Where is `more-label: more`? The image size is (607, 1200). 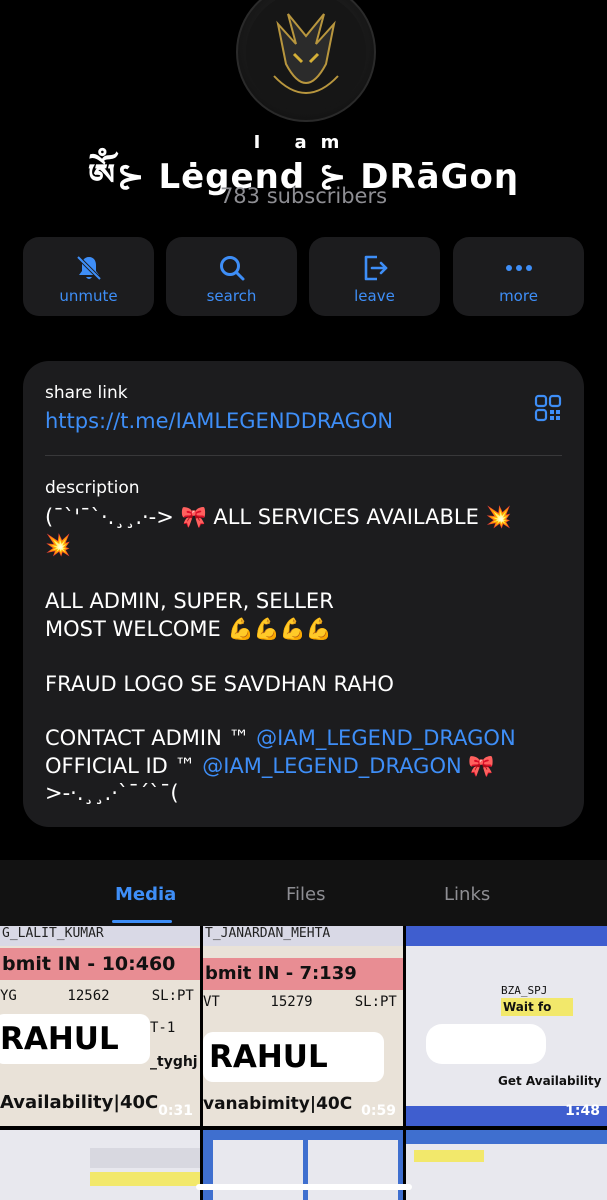 more-label: more is located at coordinates (518, 296).